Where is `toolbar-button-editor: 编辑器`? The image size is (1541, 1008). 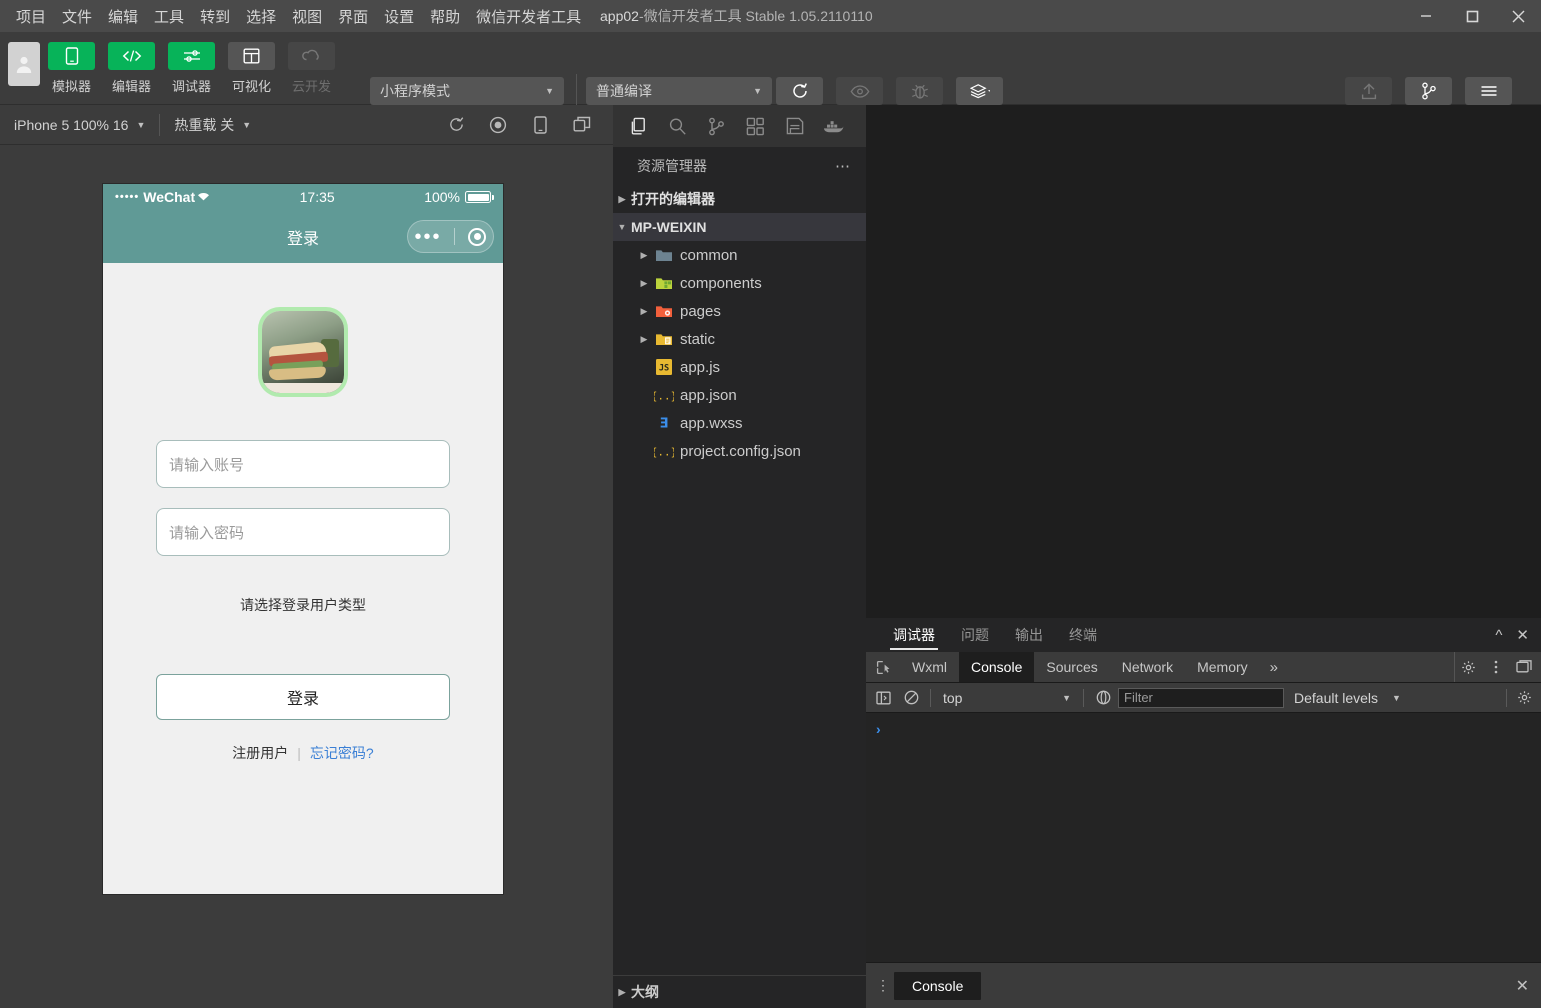 toolbar-button-editor: 编辑器 is located at coordinates (131, 68).